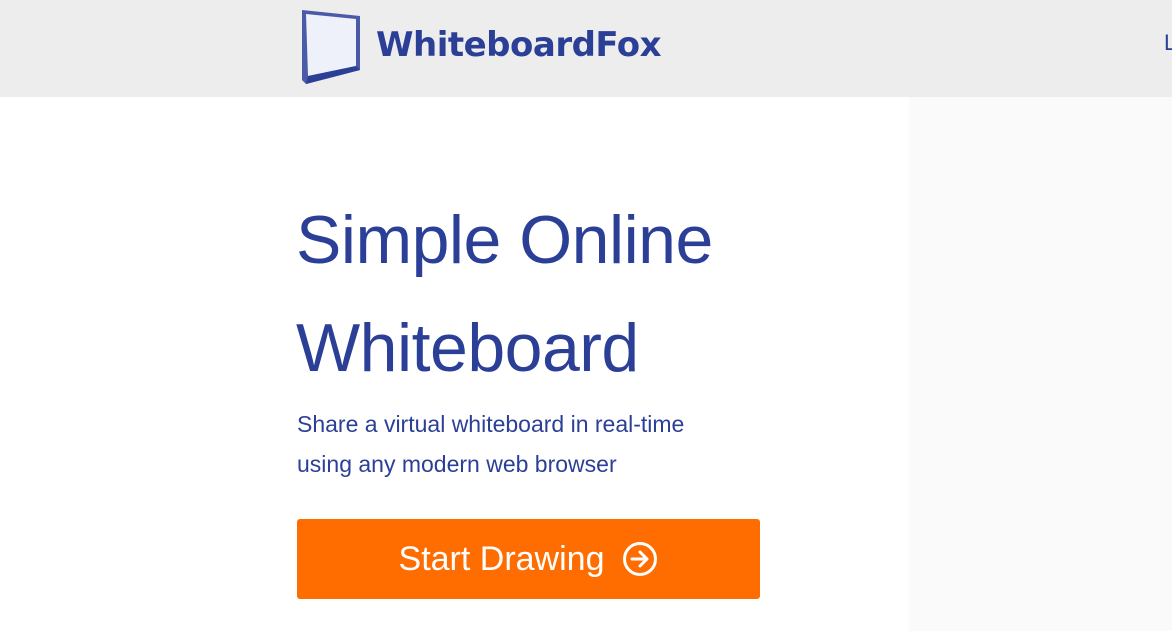 This screenshot has height=631, width=1172. What do you see at coordinates (457, 464) in the screenshot?
I see `hero-subtitle-line-2: using any modern web browser` at bounding box center [457, 464].